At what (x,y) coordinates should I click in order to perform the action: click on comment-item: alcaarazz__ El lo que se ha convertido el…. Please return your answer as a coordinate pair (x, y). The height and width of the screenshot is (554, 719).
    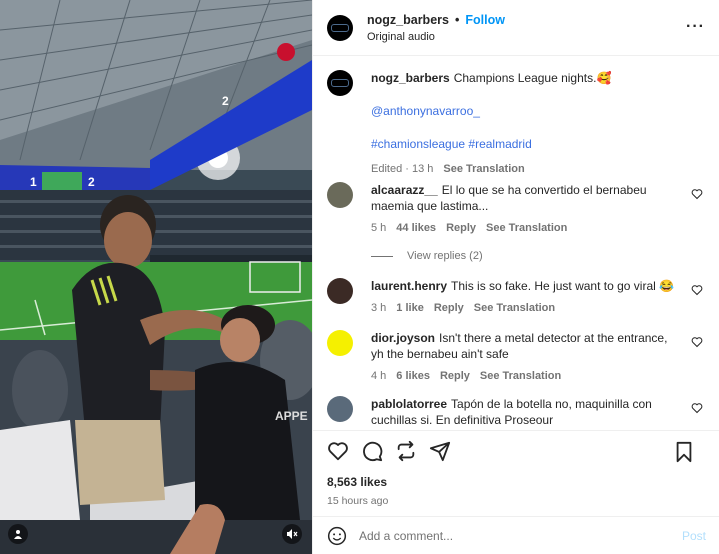
    Looking at the image, I should click on (516, 213).